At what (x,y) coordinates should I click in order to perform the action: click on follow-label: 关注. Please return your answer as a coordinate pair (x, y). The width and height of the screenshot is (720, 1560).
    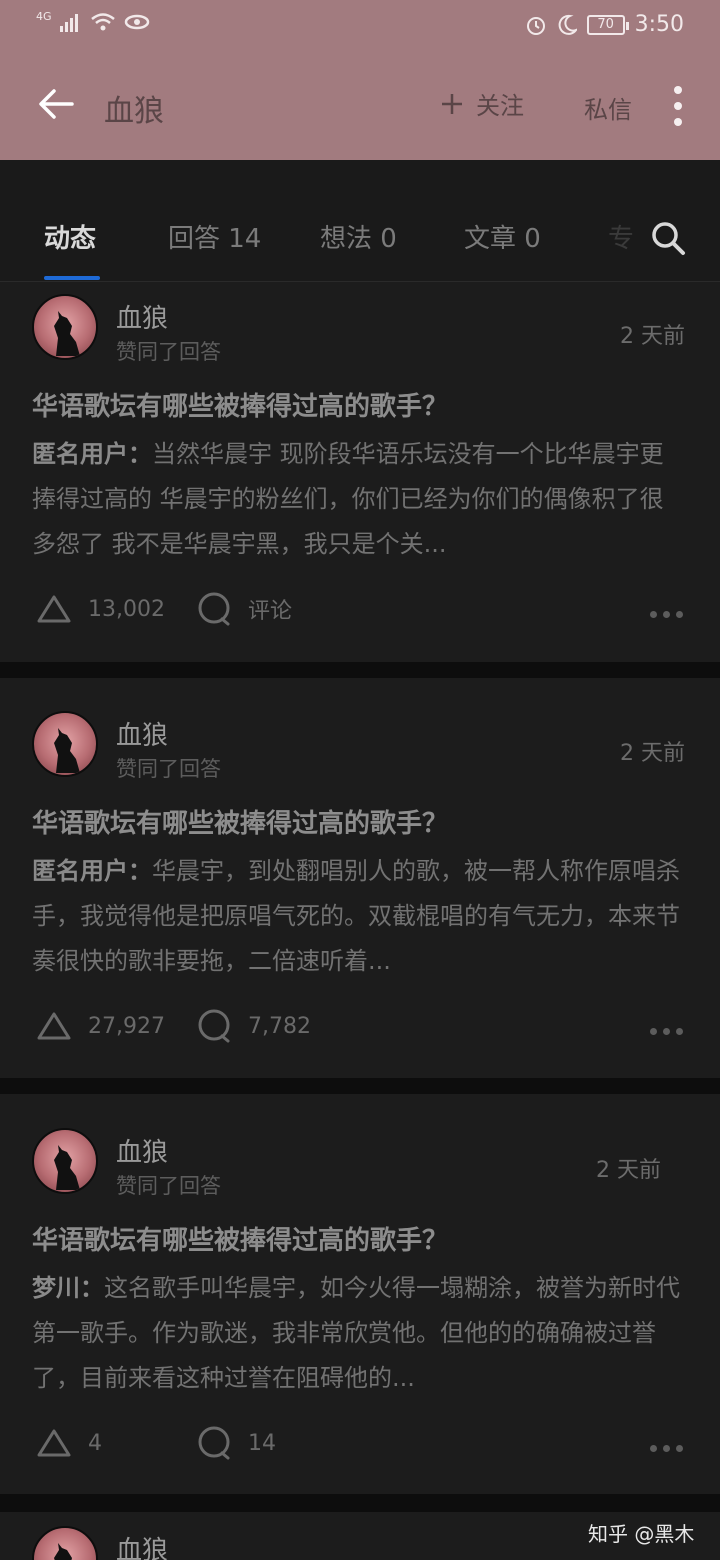
    Looking at the image, I should click on (500, 106).